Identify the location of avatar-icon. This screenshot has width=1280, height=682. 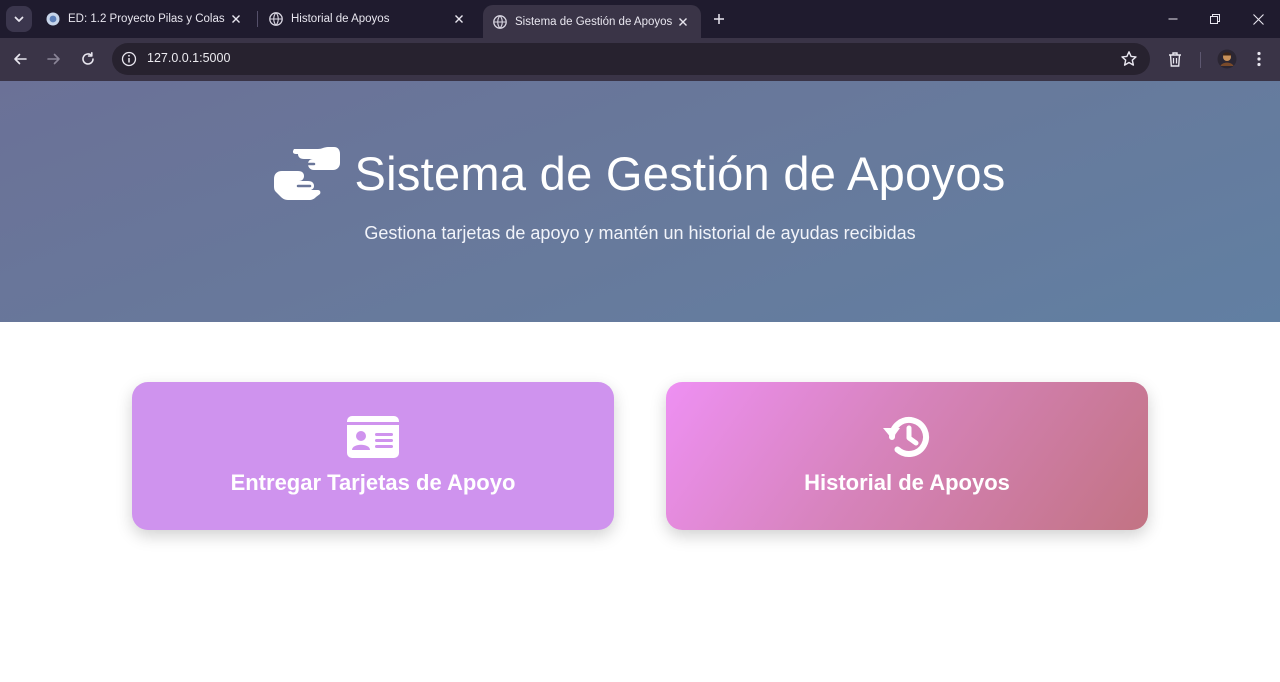
(1227, 59).